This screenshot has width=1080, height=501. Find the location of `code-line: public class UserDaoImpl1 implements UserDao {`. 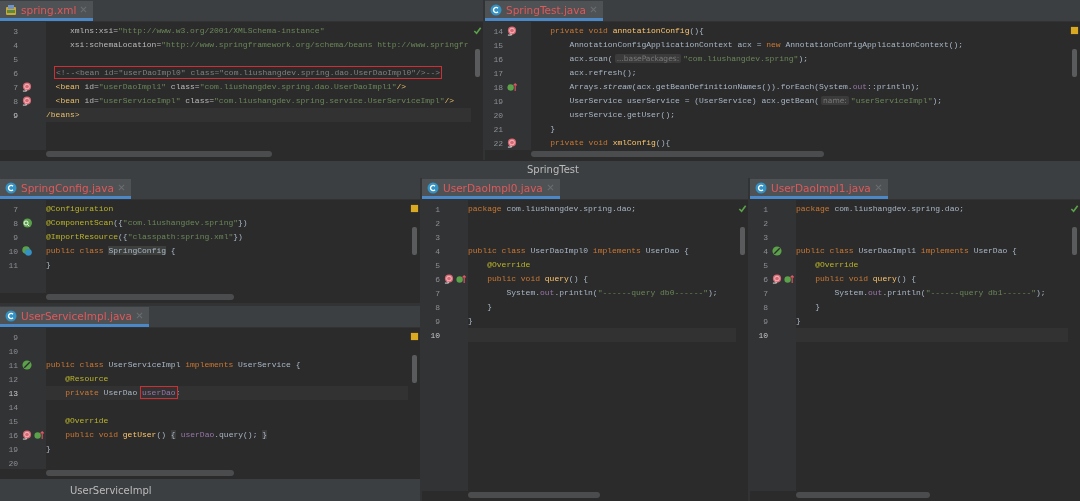

code-line: public class UserDaoImpl1 implements UserDao { is located at coordinates (906, 251).